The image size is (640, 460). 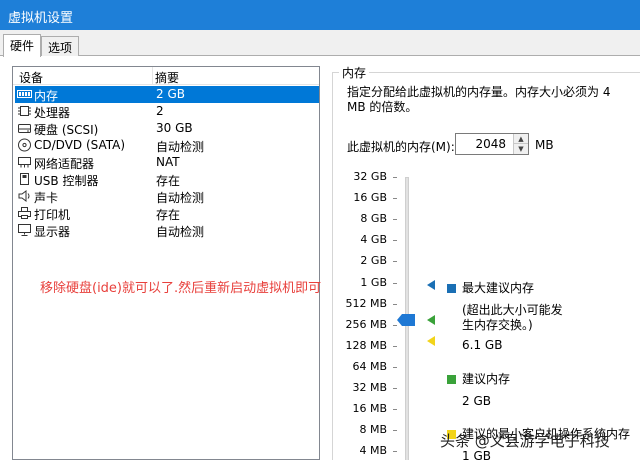 What do you see at coordinates (52, 113) in the screenshot?
I see `device-name: 处理器` at bounding box center [52, 113].